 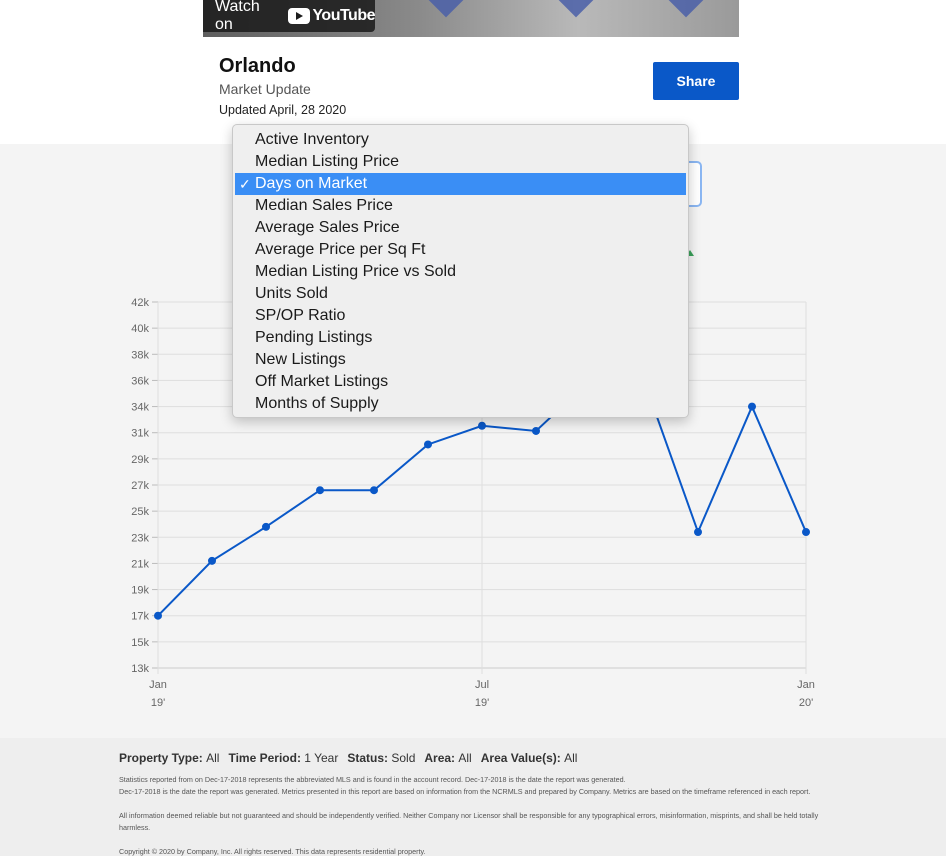 I want to click on menu-item-label: Median Sales Price, so click(x=324, y=205).